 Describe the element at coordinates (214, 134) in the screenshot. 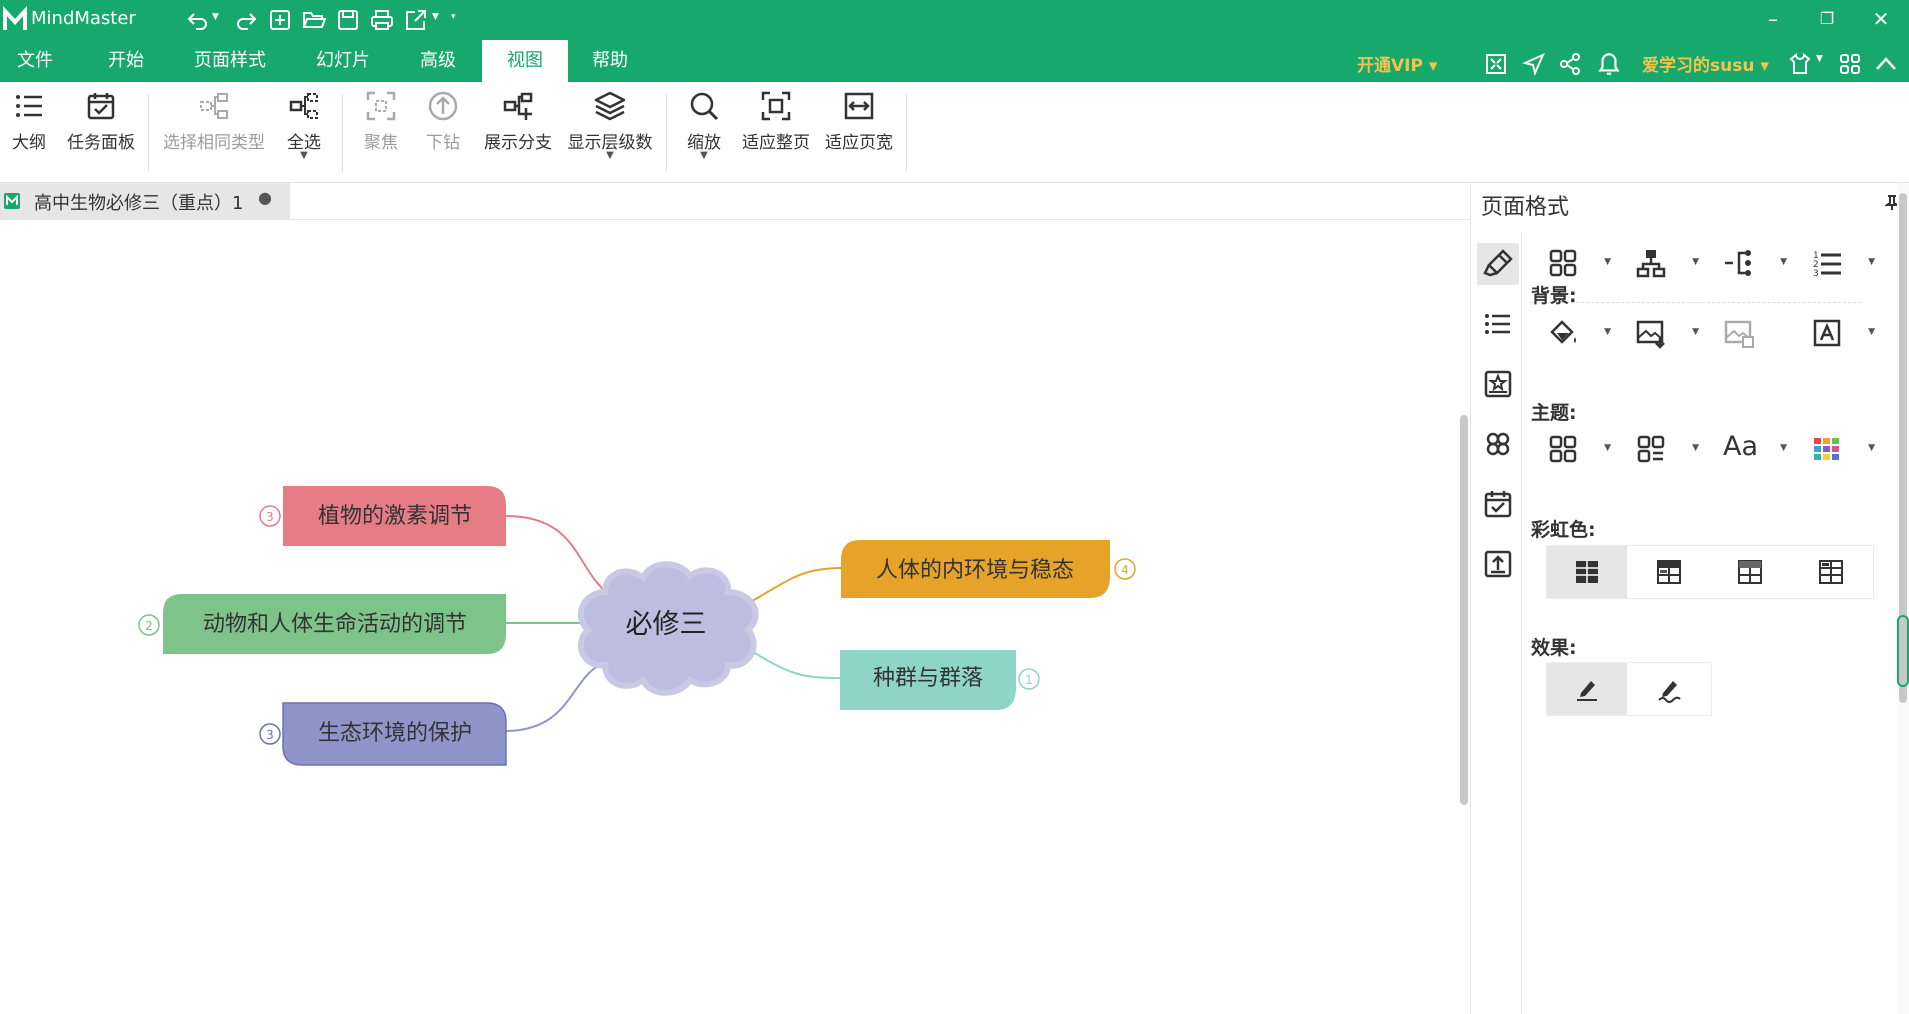

I see `select-same-type-button: 选择相同类型` at that location.